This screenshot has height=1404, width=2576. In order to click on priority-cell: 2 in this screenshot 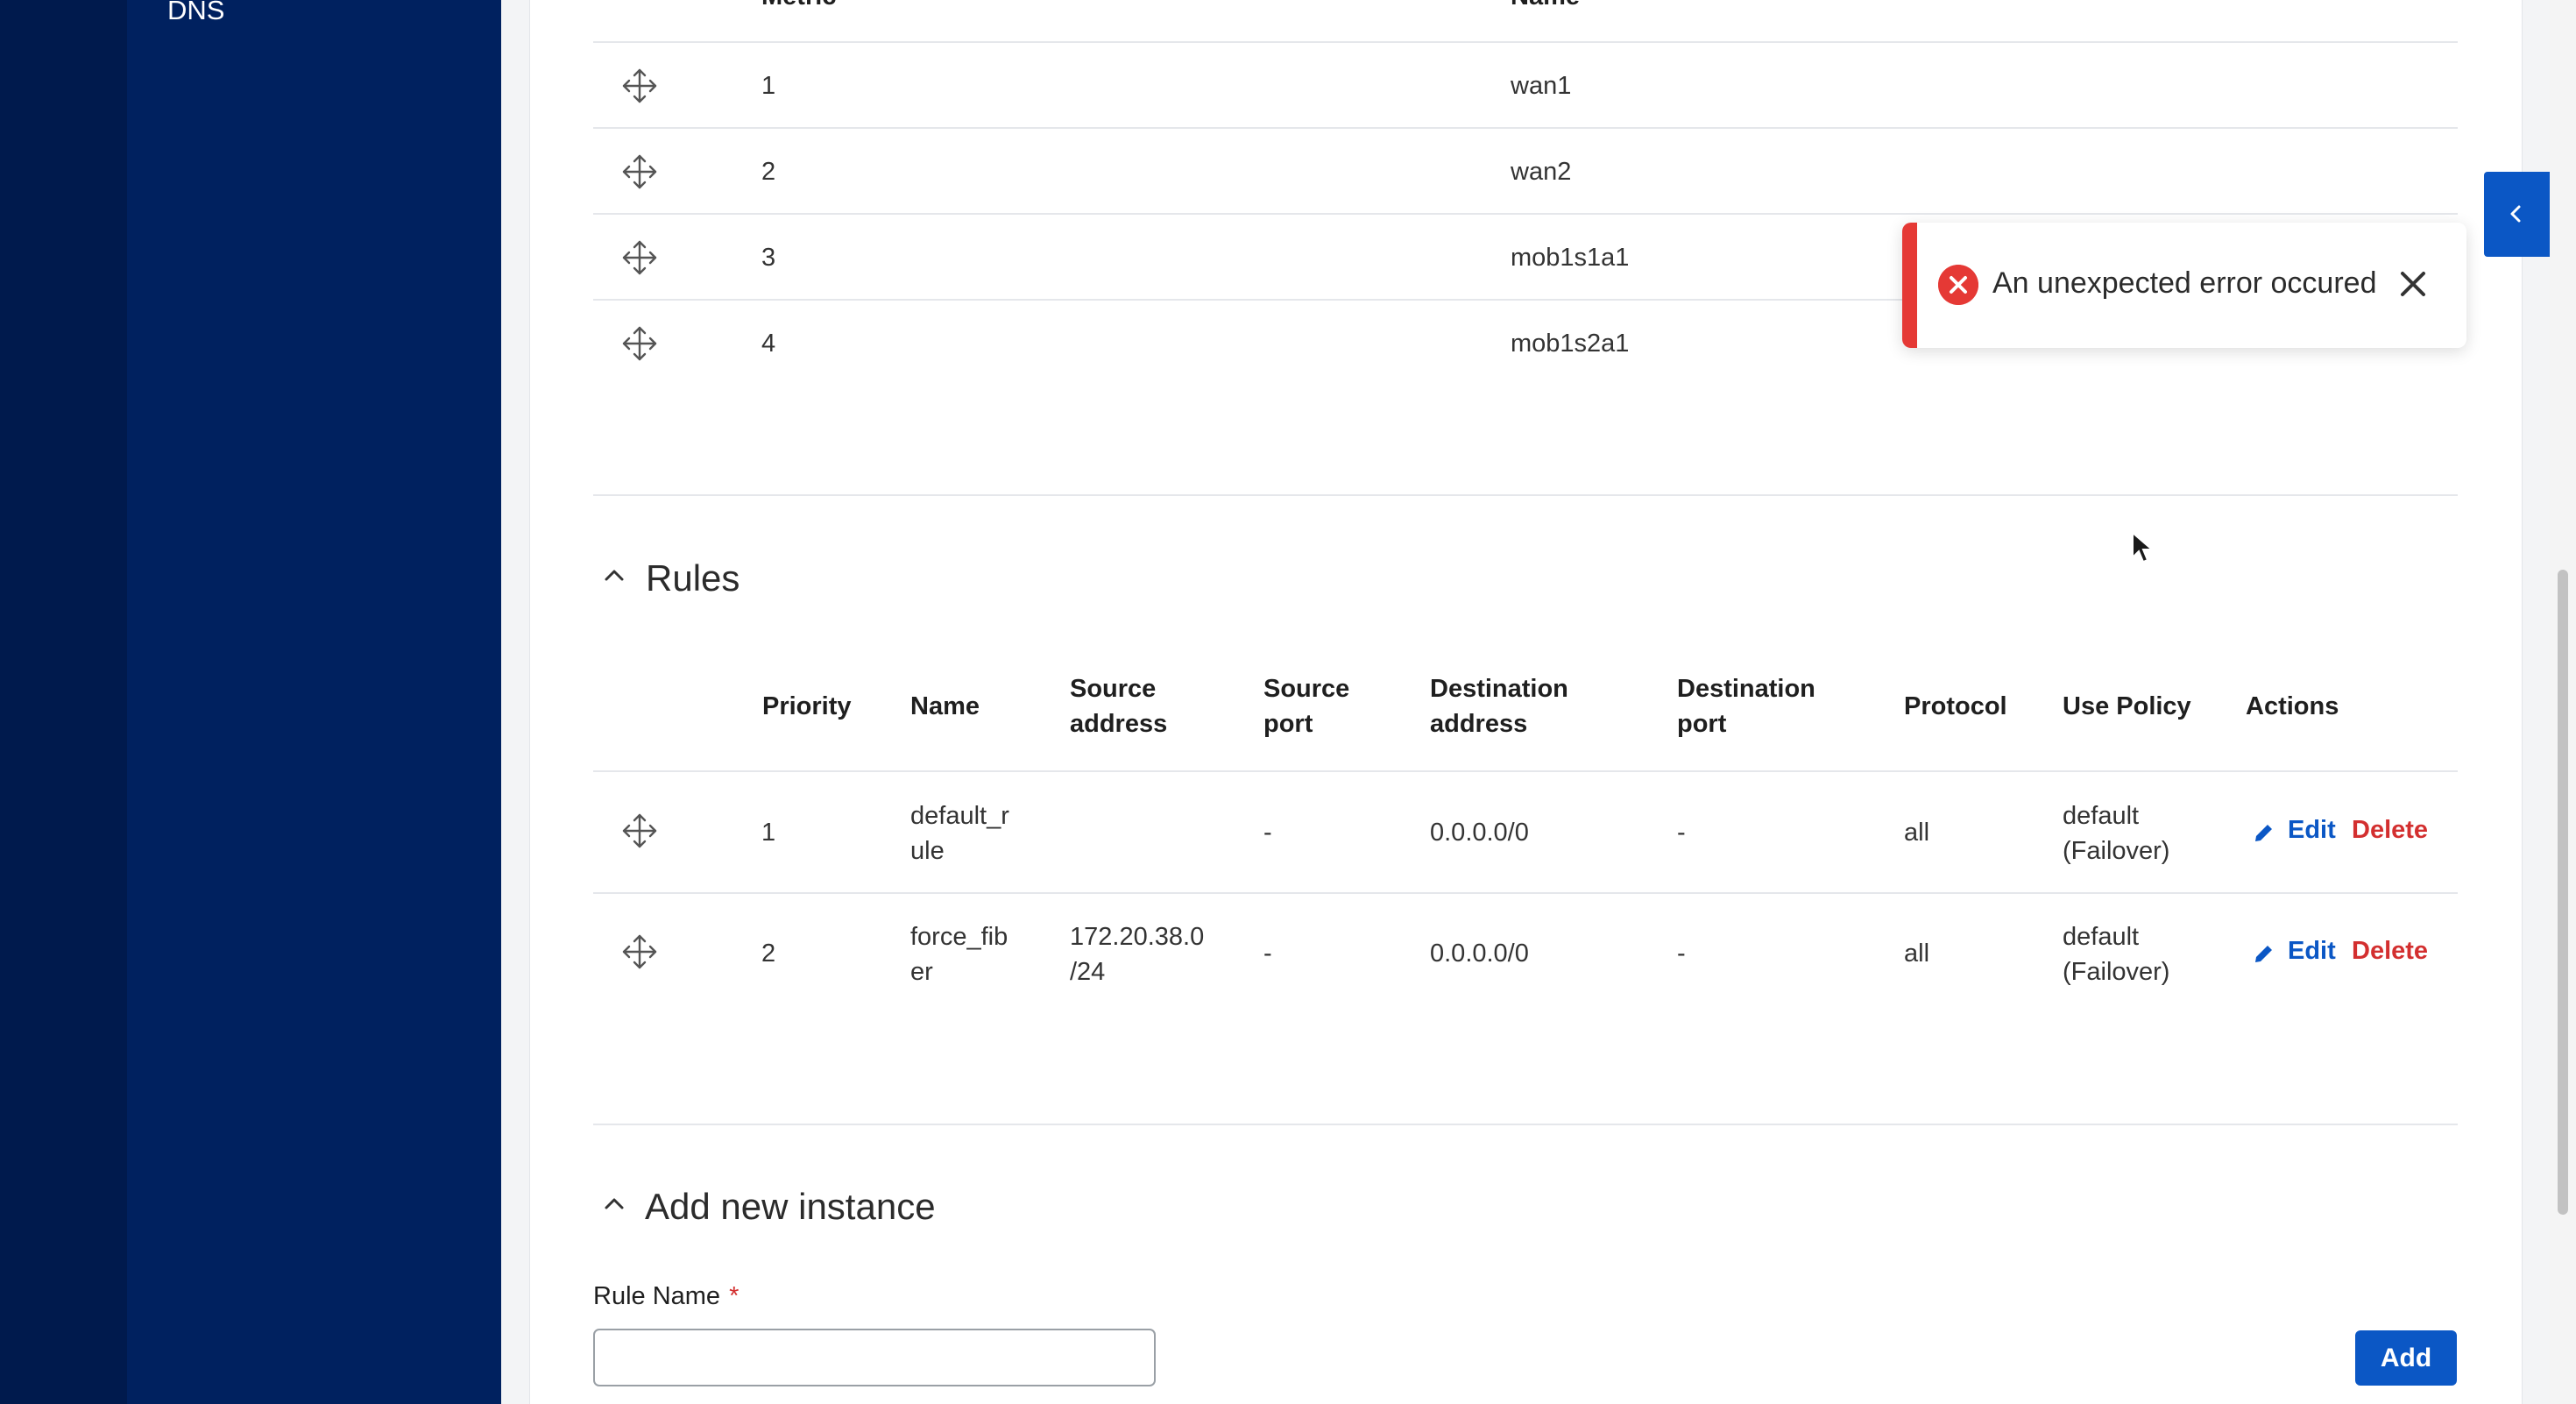, I will do `click(768, 954)`.